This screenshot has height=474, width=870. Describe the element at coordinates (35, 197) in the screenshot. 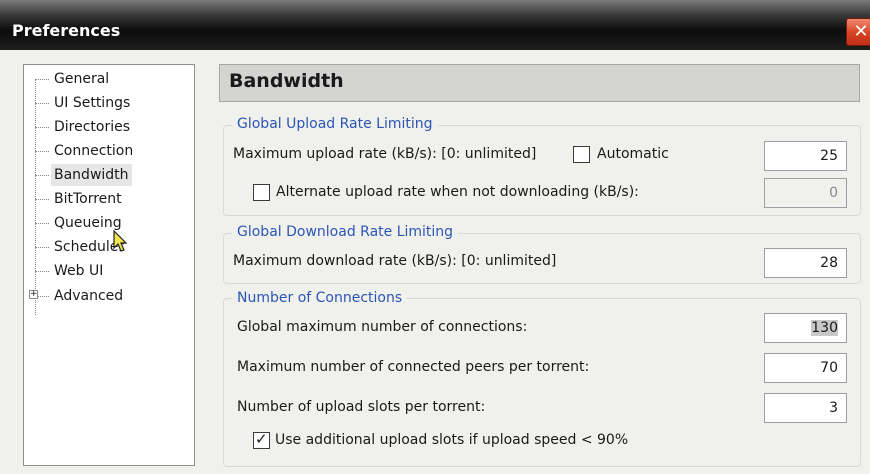

I see `tree-connector-line` at that location.